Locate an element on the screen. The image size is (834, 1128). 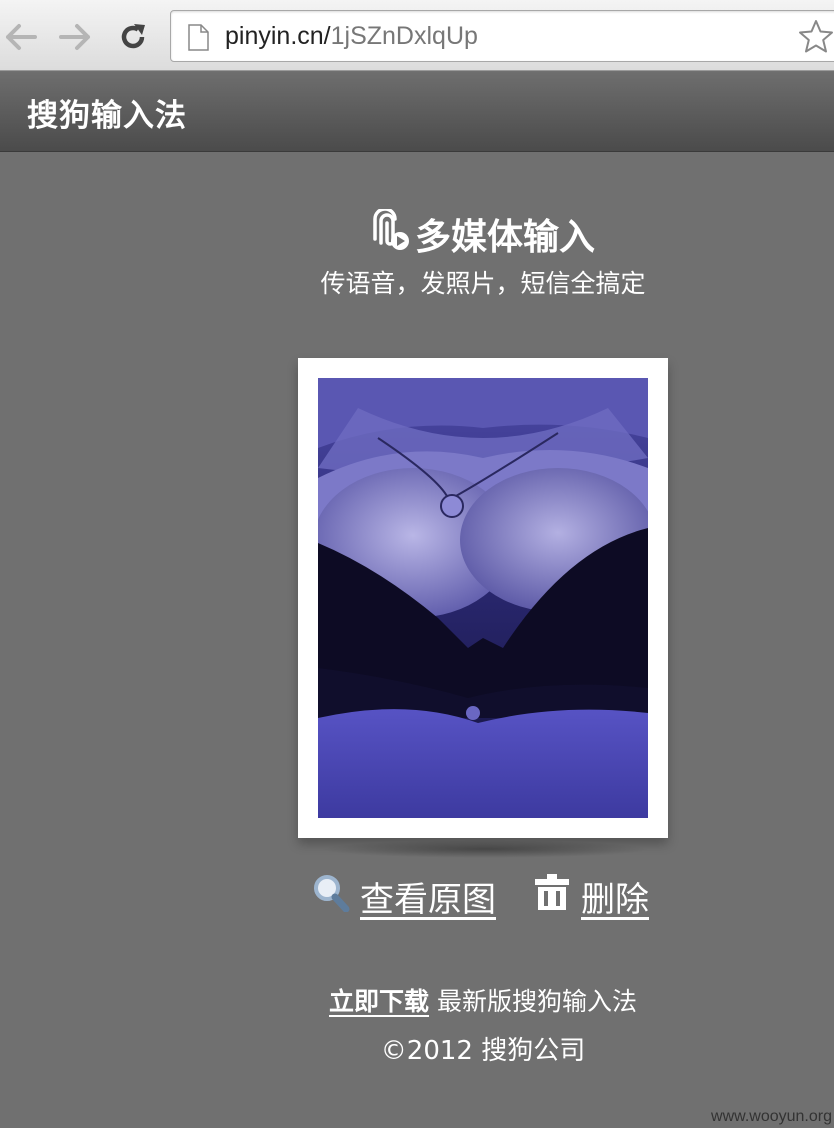
magnifier-icon is located at coordinates (331, 896).